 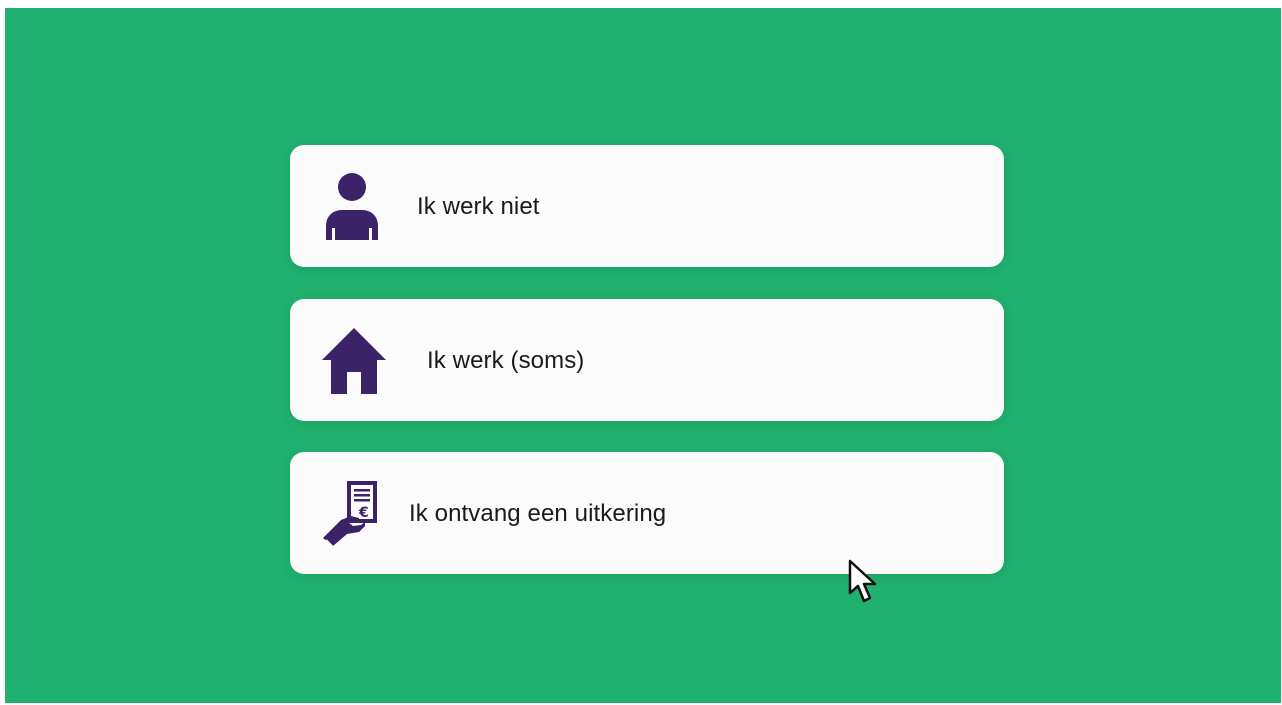 I want to click on mouse-pointer-icon, so click(x=862, y=581).